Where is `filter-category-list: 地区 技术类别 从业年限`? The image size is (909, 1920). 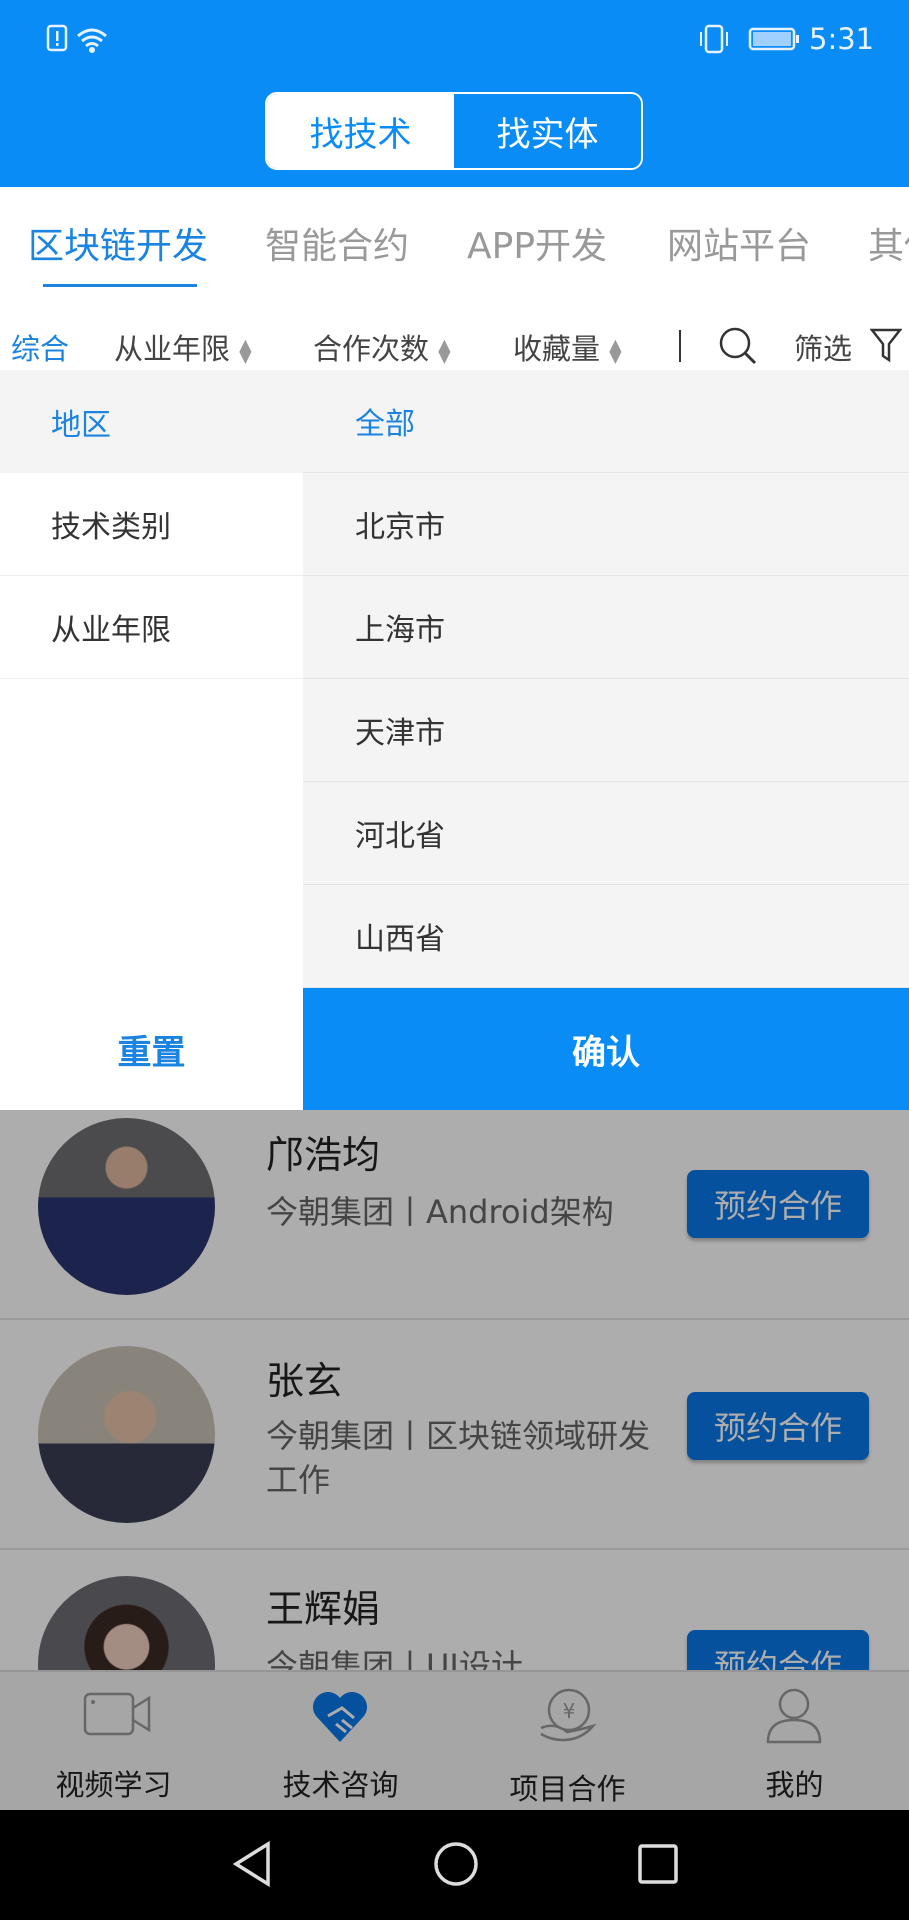
filter-category-list: 地区 技术类别 从业年限 is located at coordinates (151, 679).